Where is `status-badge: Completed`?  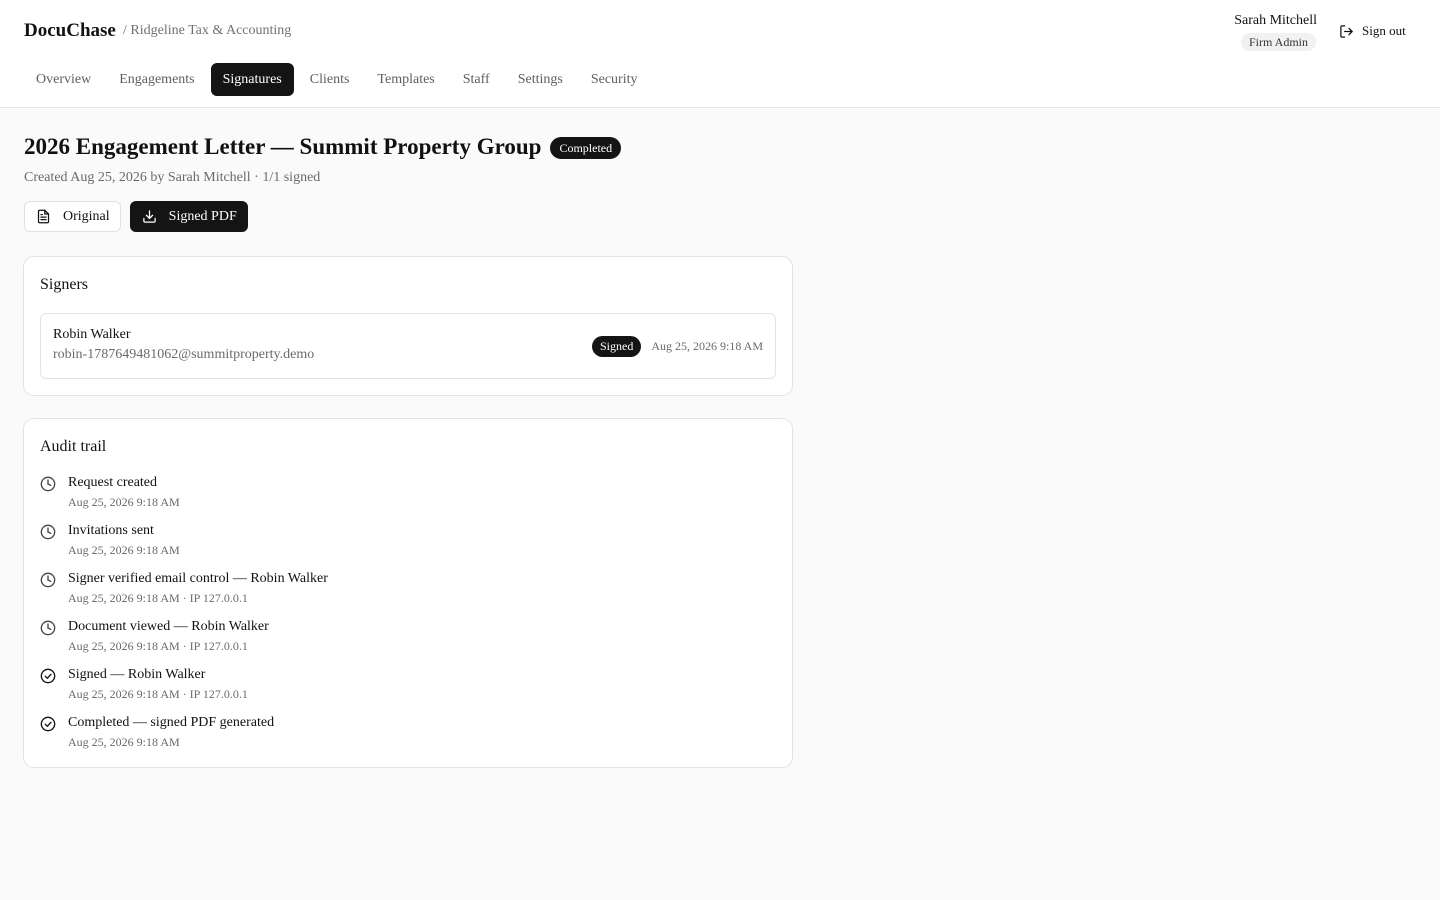 status-badge: Completed is located at coordinates (586, 148).